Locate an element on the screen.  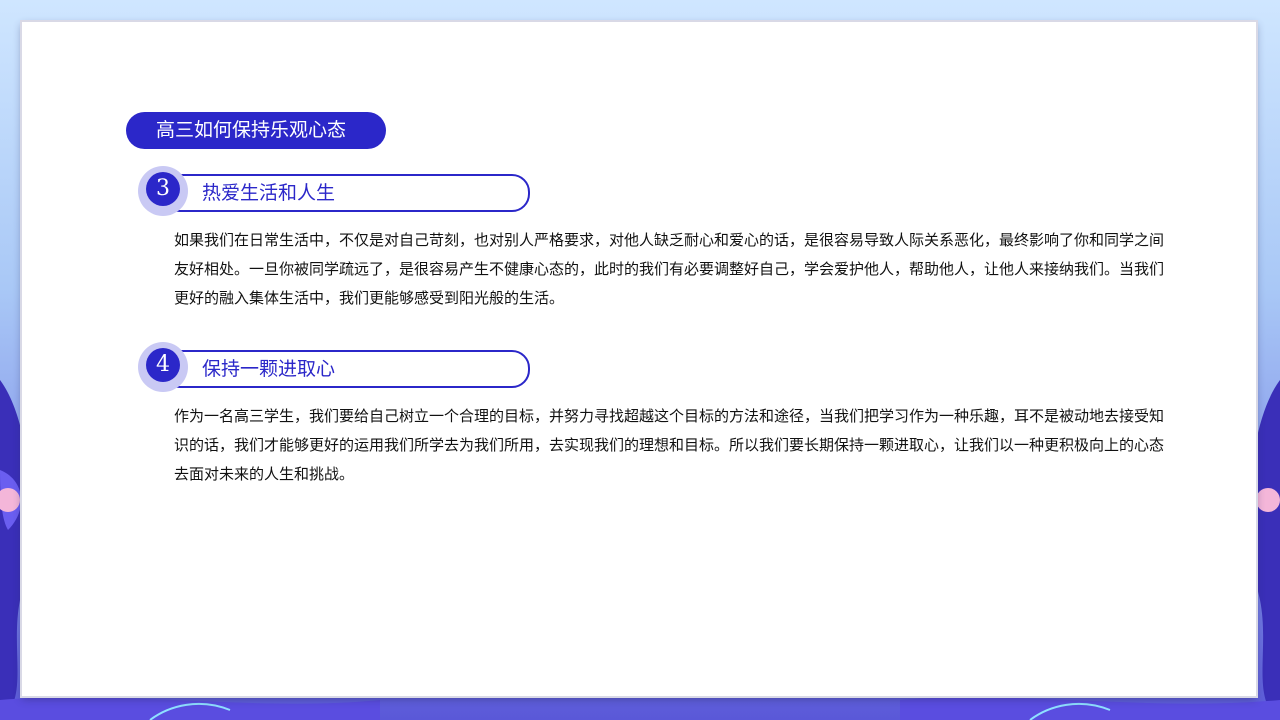
section-number: 4 is located at coordinates (163, 365).